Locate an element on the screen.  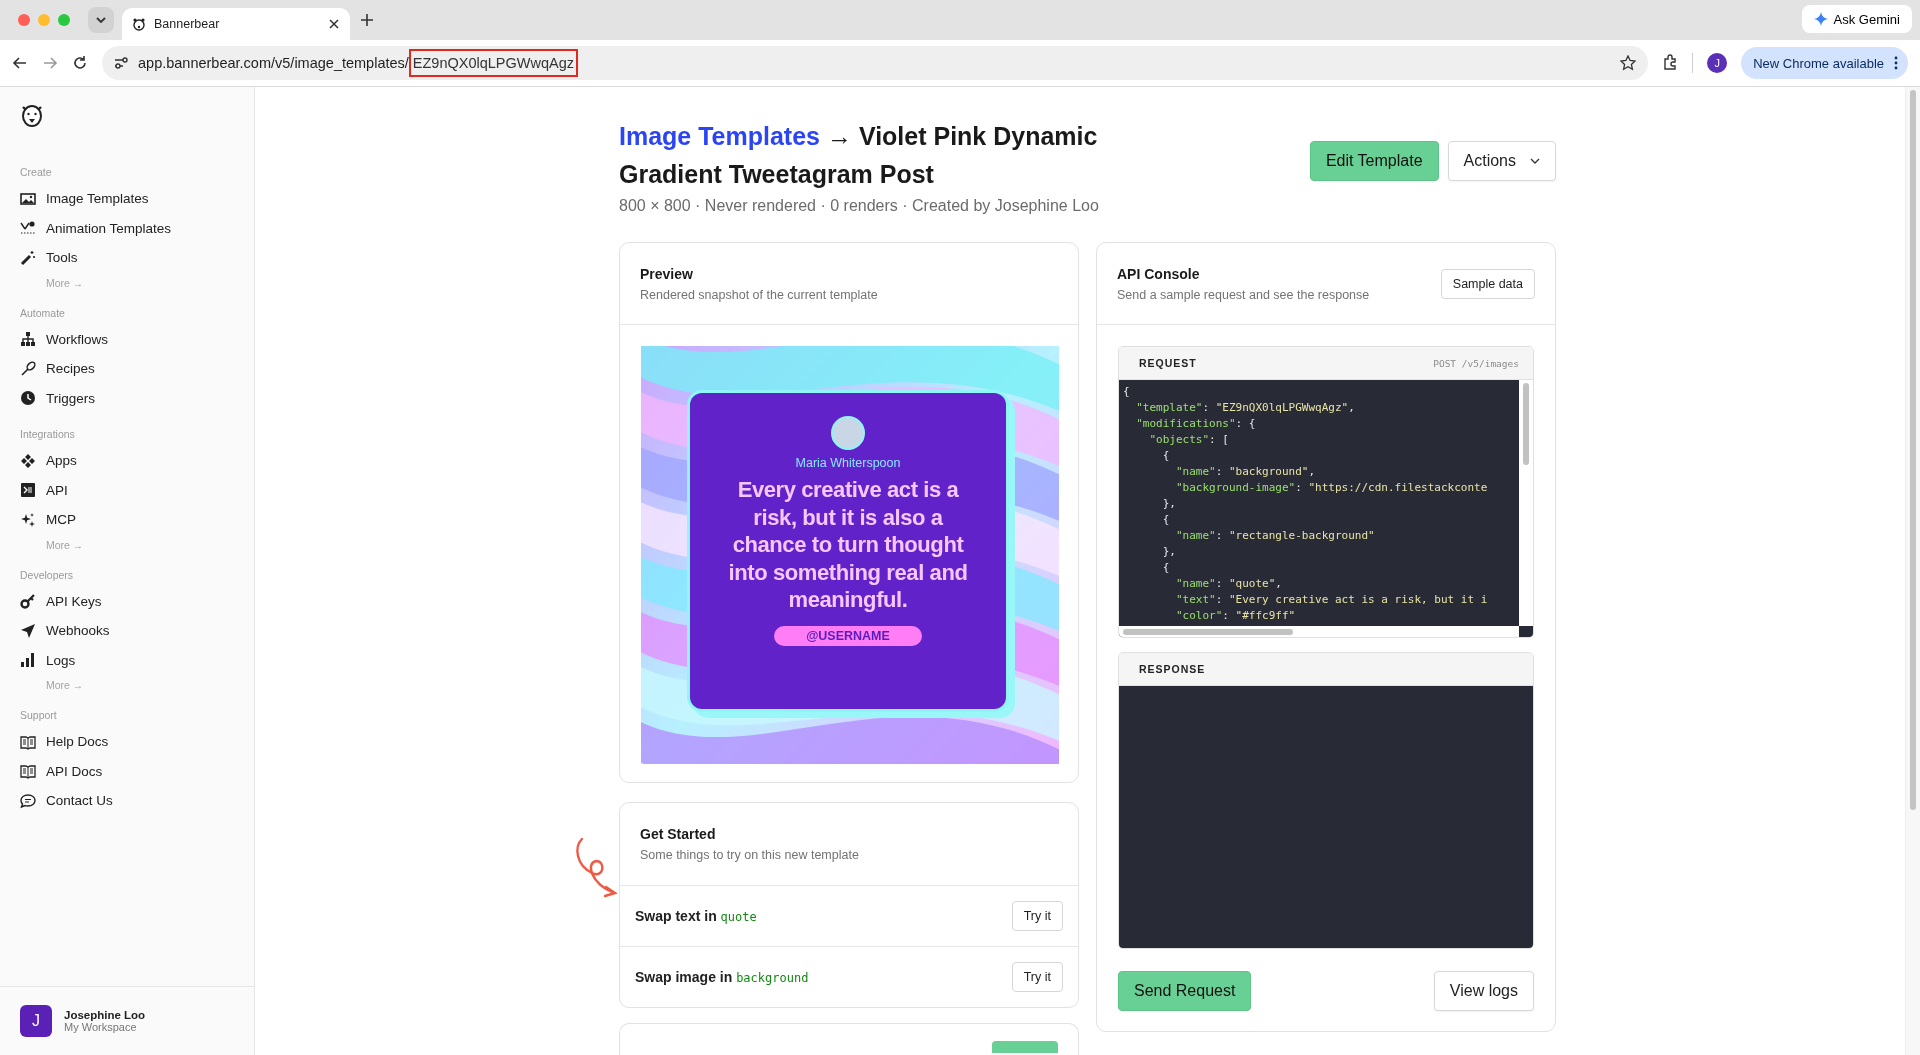
view-logs-button: View logs is located at coordinates (1483, 991).